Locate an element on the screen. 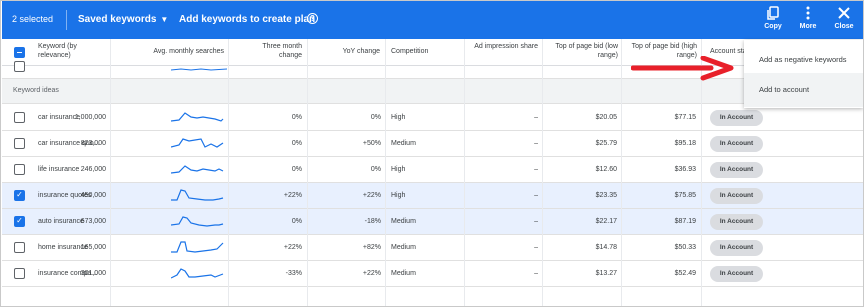 This screenshot has width=864, height=307. bid-high-cell: $75.85 is located at coordinates (685, 195).